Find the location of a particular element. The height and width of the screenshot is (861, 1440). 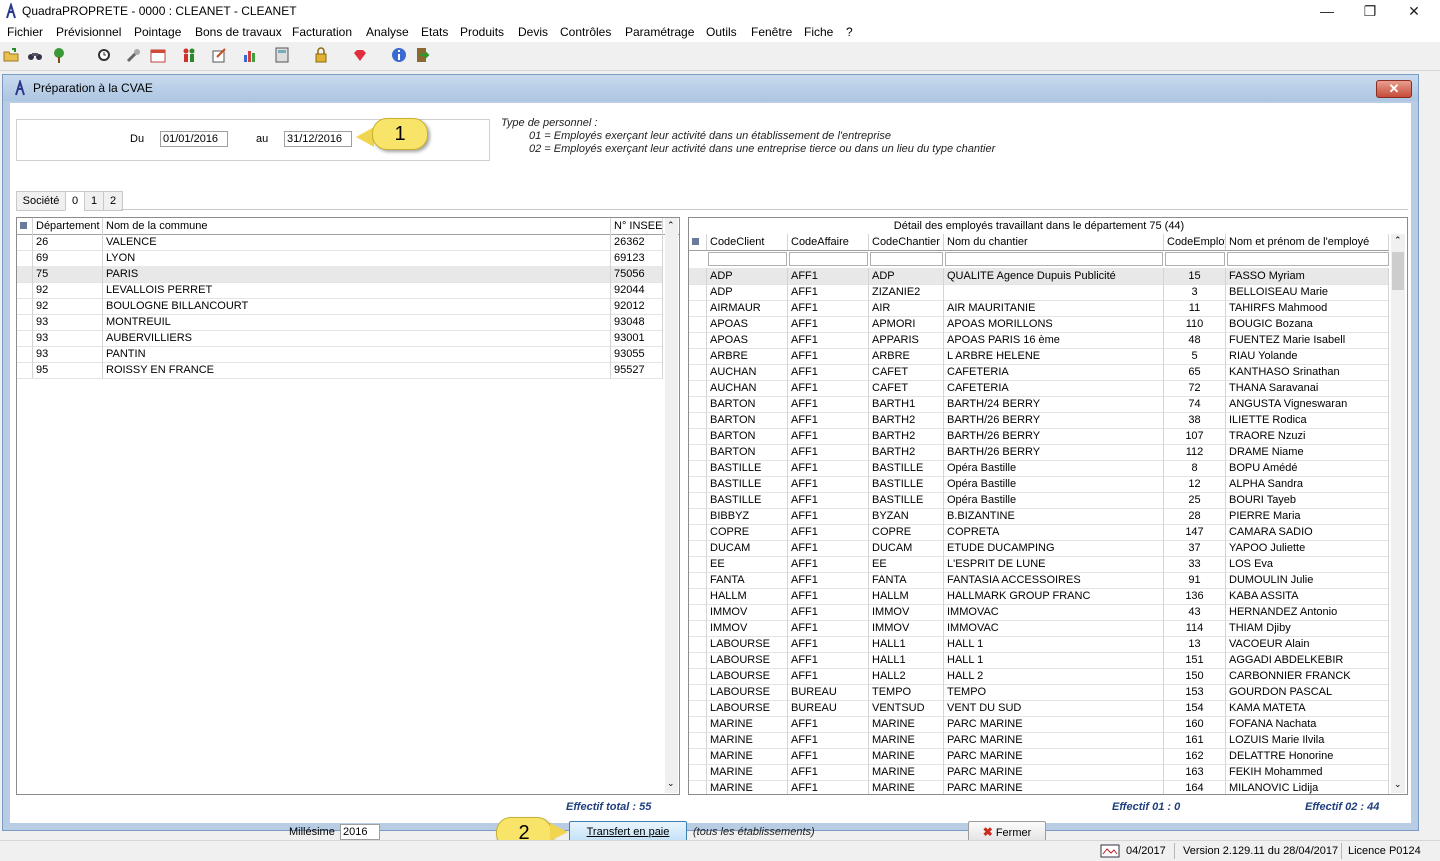

commune-row: 93 AUBERVILLIERS 93001 is located at coordinates (340, 338).